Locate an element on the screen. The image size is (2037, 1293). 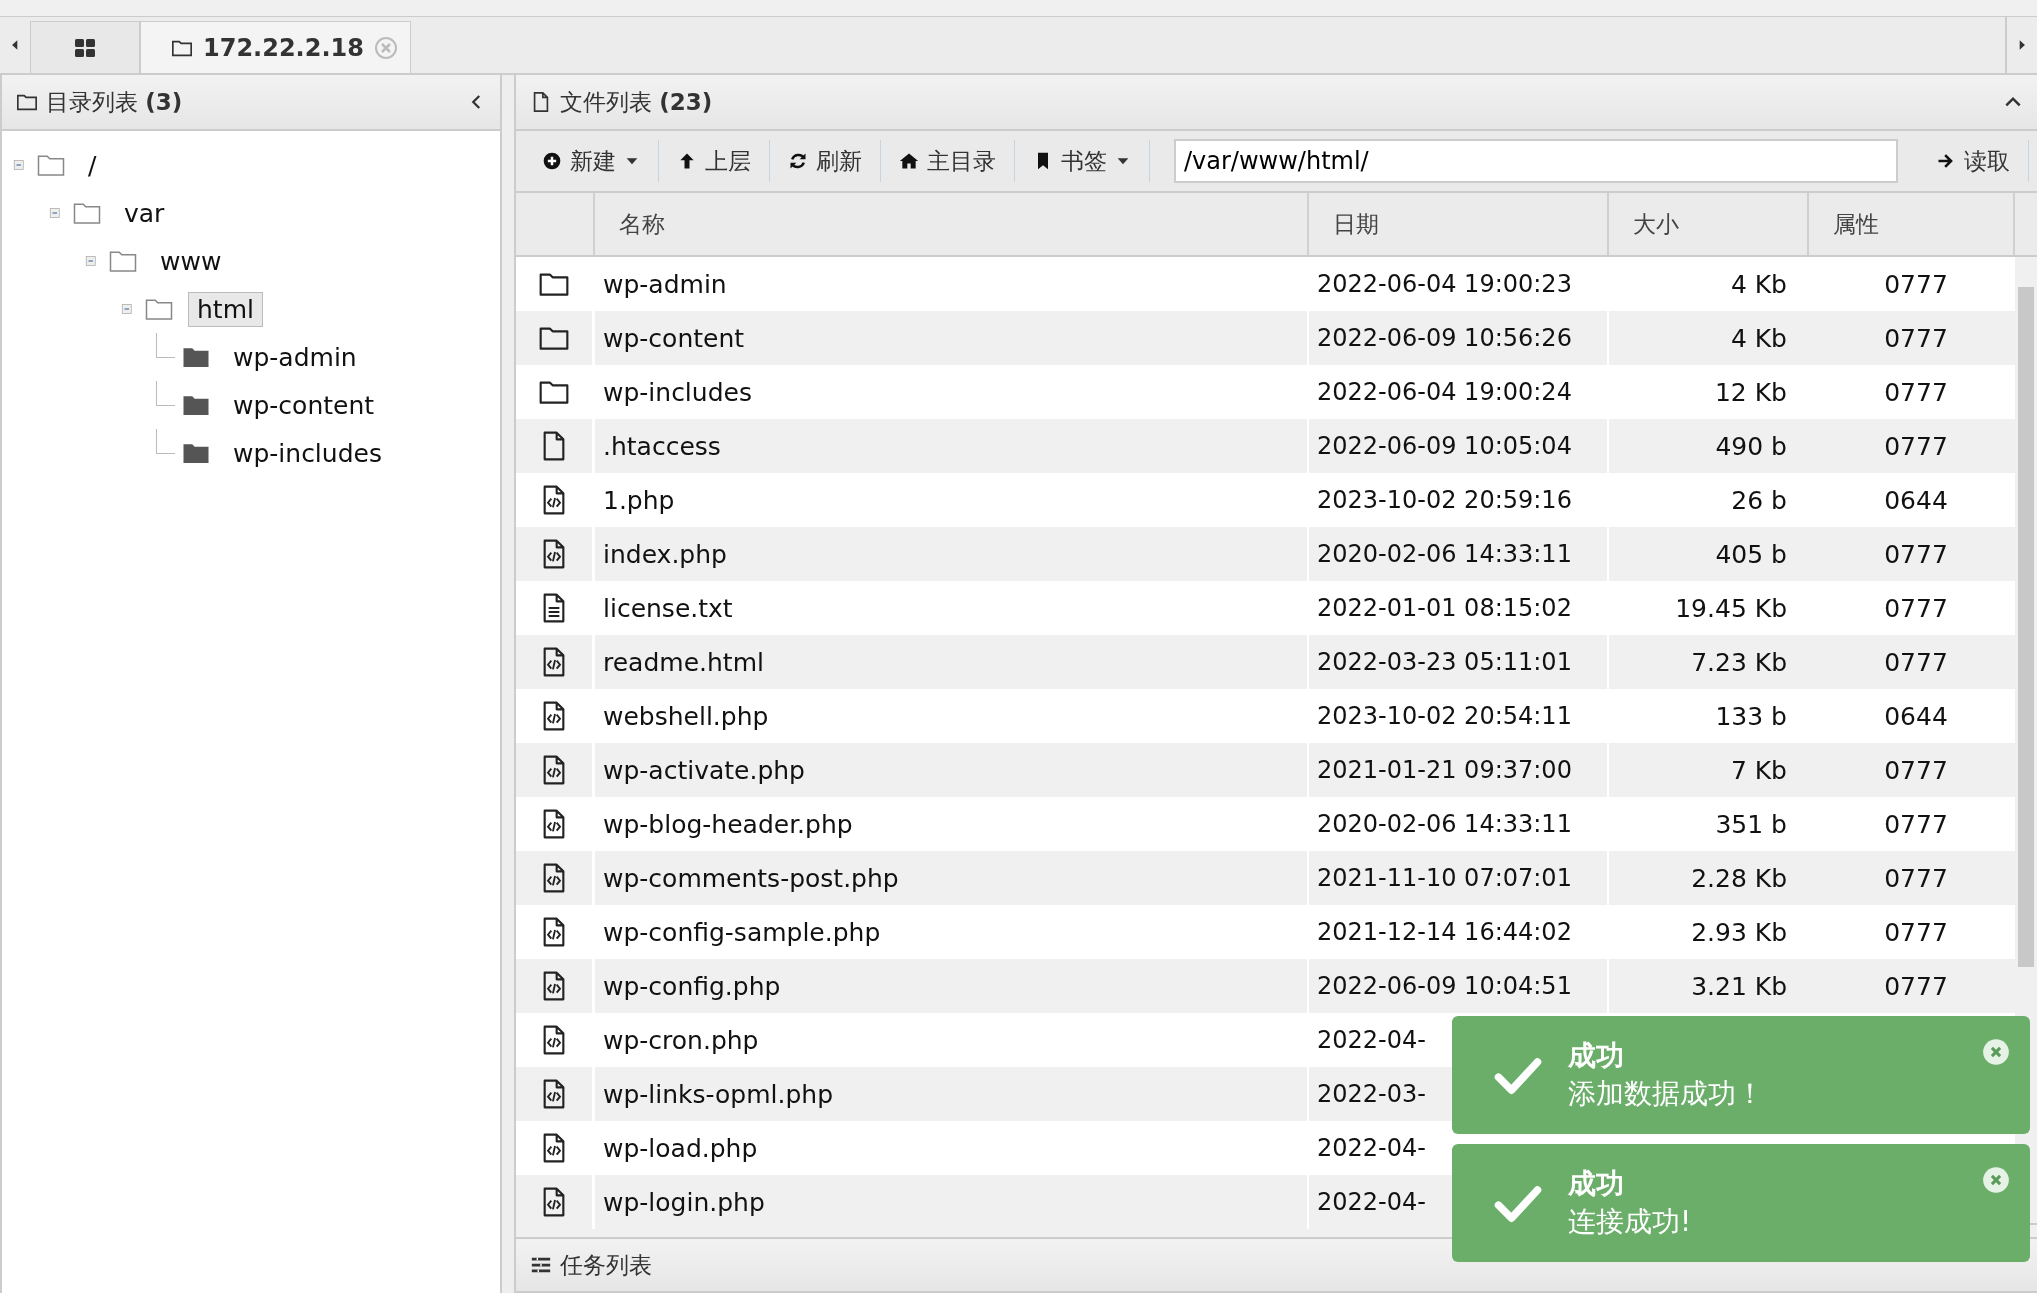
tree-item: html is located at coordinates (225, 309).